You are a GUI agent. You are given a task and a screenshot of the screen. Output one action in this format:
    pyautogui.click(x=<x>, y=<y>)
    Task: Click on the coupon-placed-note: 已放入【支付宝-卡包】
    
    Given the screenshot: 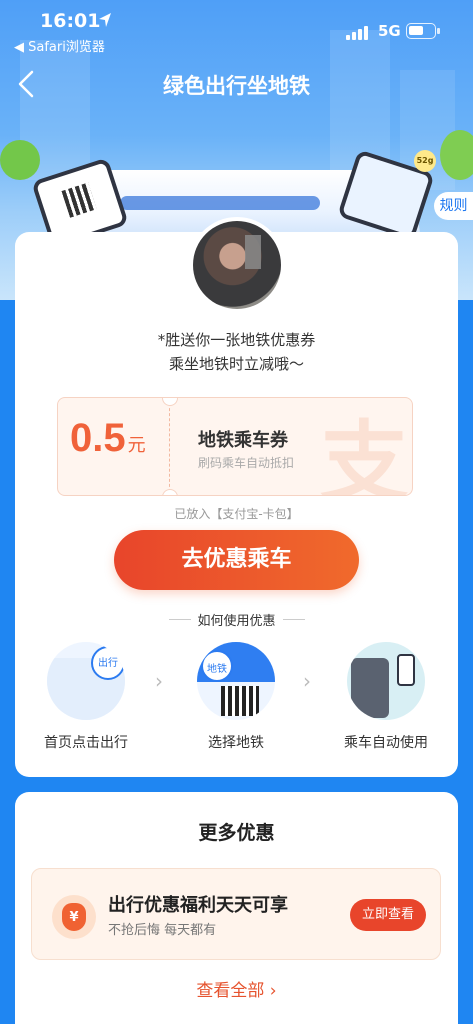 What is the action you would take?
    pyautogui.click(x=236, y=514)
    